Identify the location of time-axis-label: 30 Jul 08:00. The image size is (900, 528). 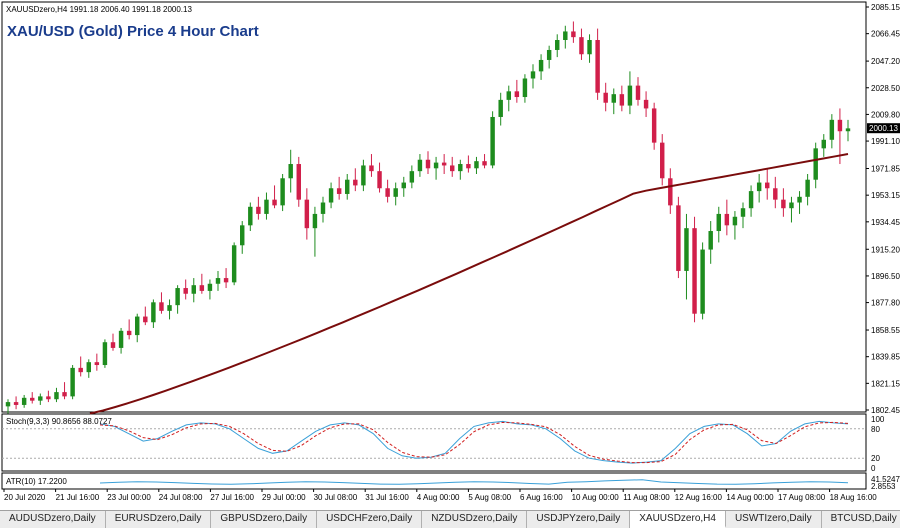
(336, 497).